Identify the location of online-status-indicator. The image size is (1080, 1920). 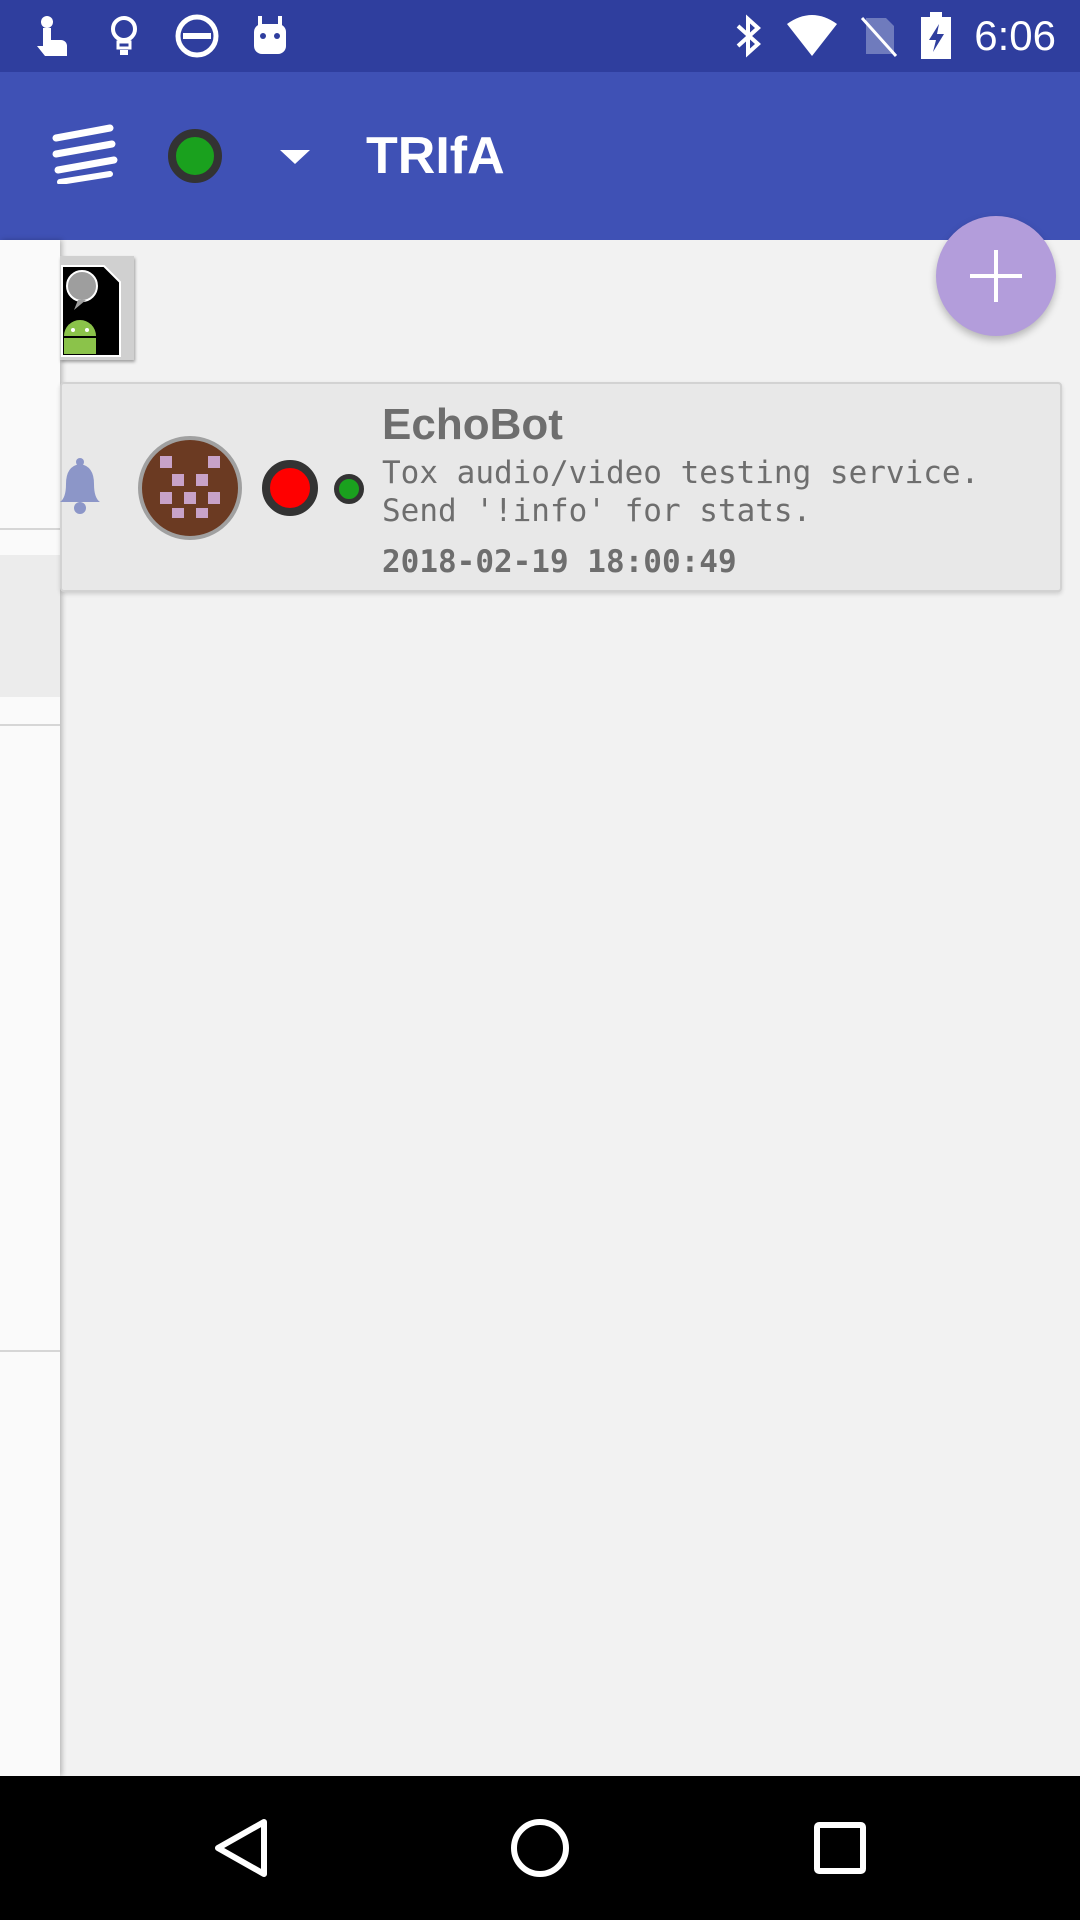
(349, 489).